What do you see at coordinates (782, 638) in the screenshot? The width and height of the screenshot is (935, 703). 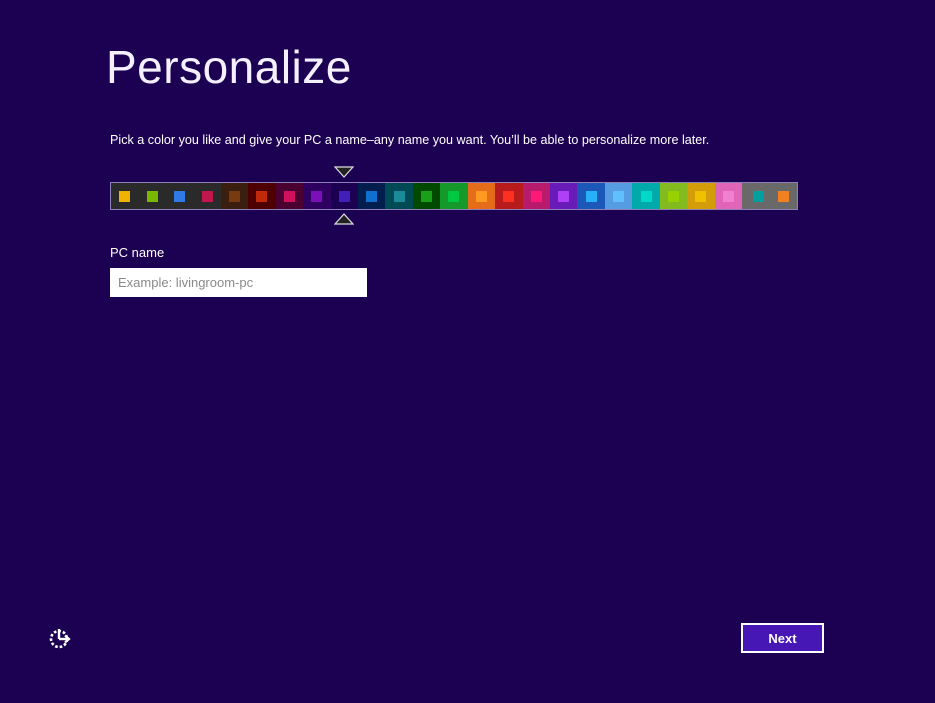 I see `next-button: Next` at bounding box center [782, 638].